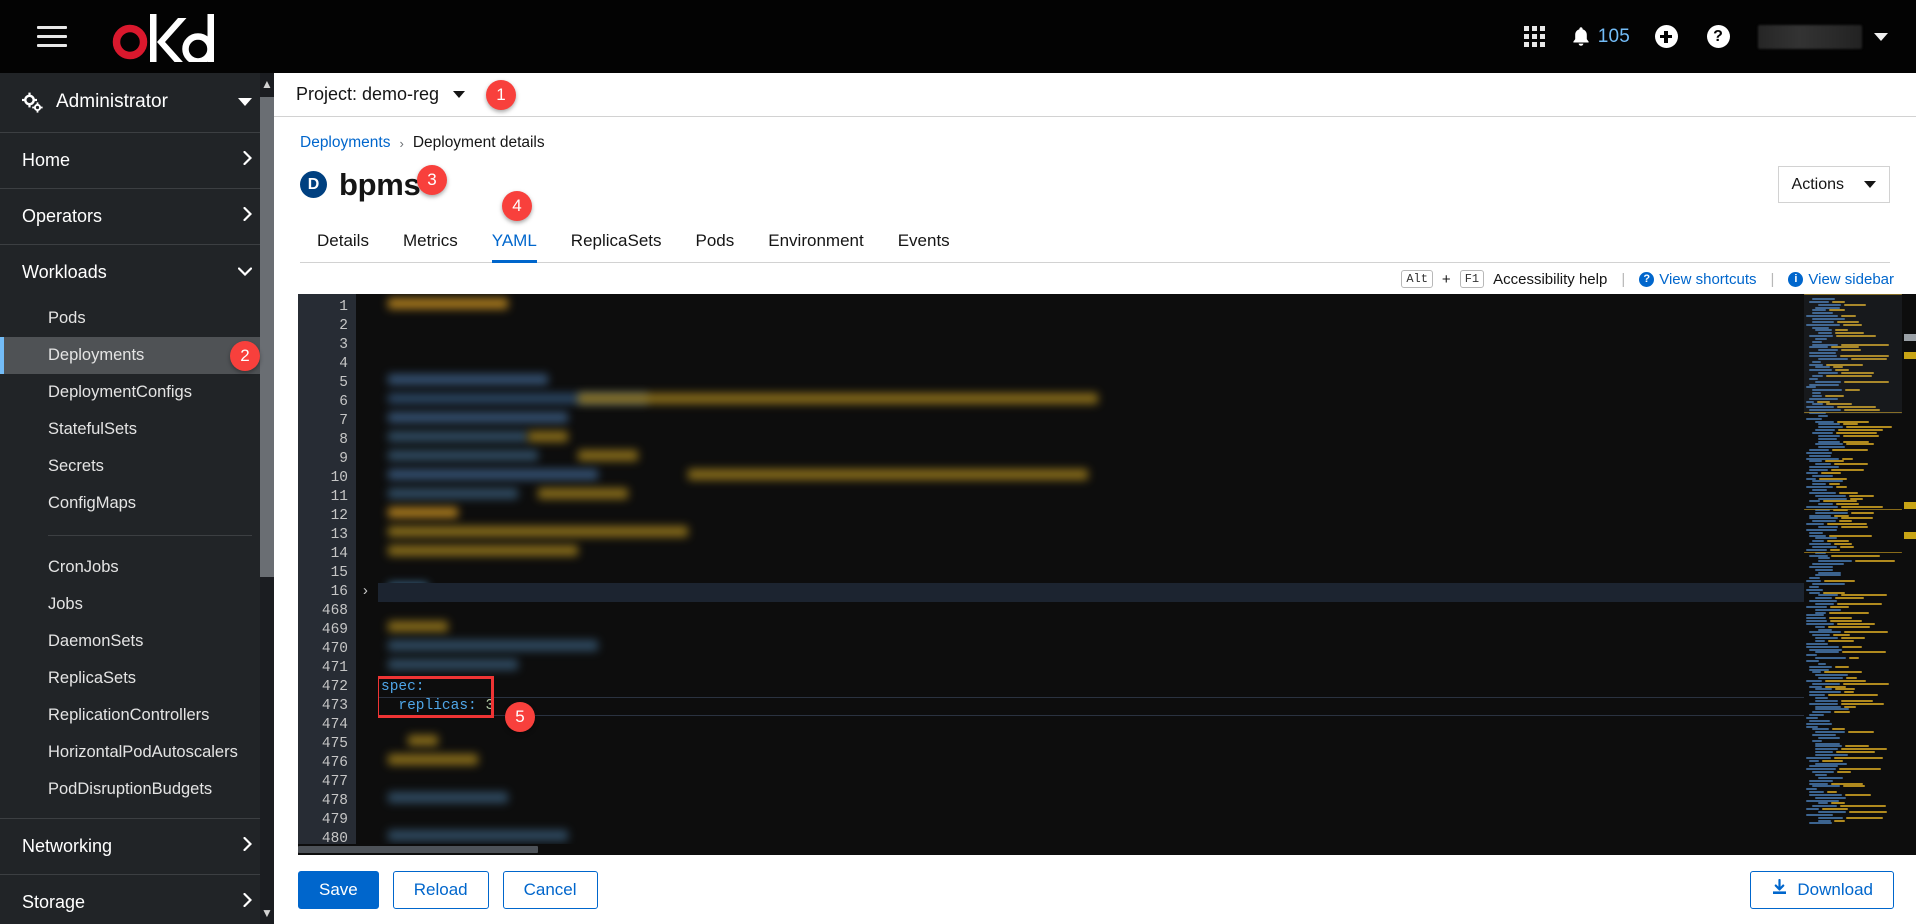  What do you see at coordinates (1819, 36) in the screenshot?
I see `user-menu` at bounding box center [1819, 36].